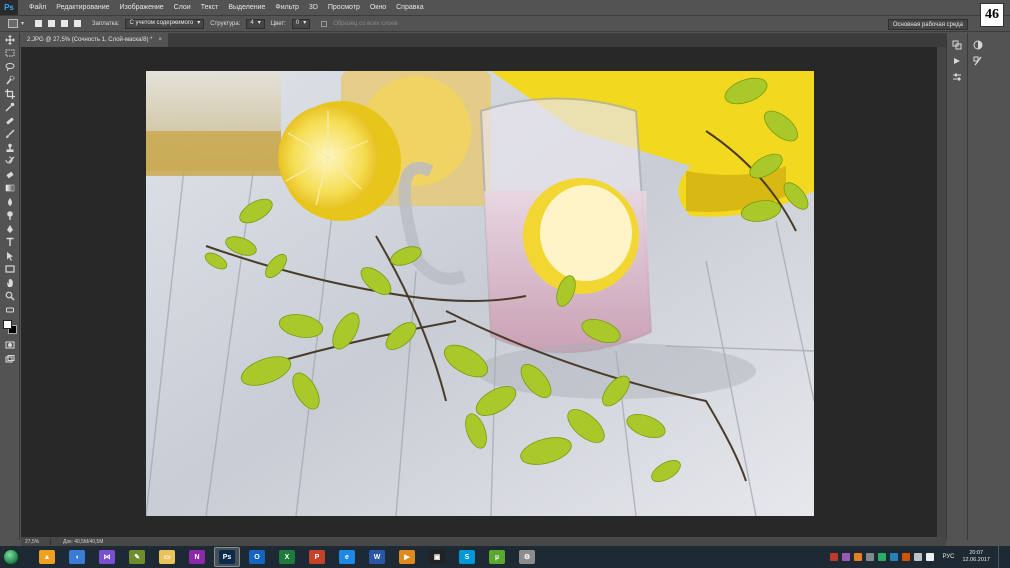  I want to click on healing-brush-icon, so click(10, 121).